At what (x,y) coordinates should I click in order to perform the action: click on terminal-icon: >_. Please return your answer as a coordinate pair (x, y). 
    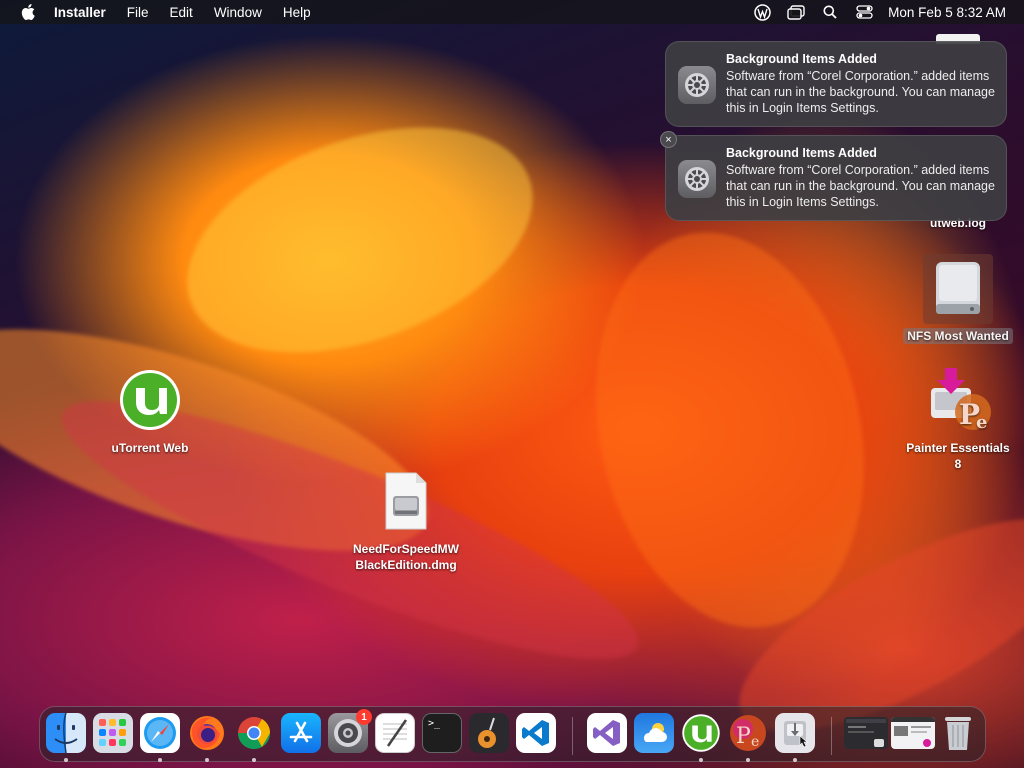
    Looking at the image, I should click on (442, 733).